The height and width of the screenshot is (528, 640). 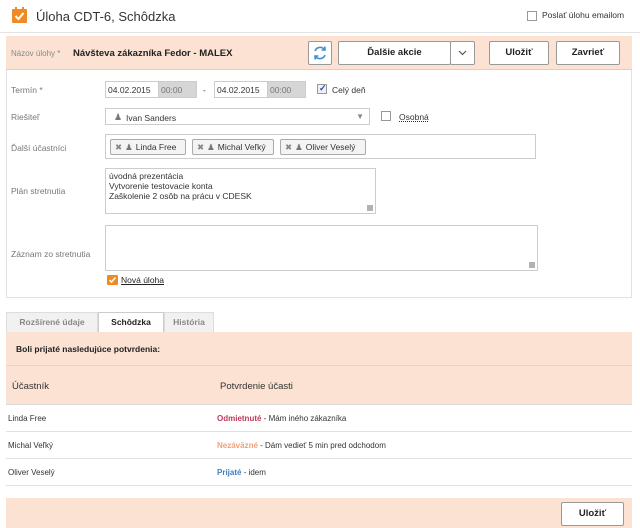 What do you see at coordinates (286, 89) in the screenshot?
I see `time-to-input: 00:00` at bounding box center [286, 89].